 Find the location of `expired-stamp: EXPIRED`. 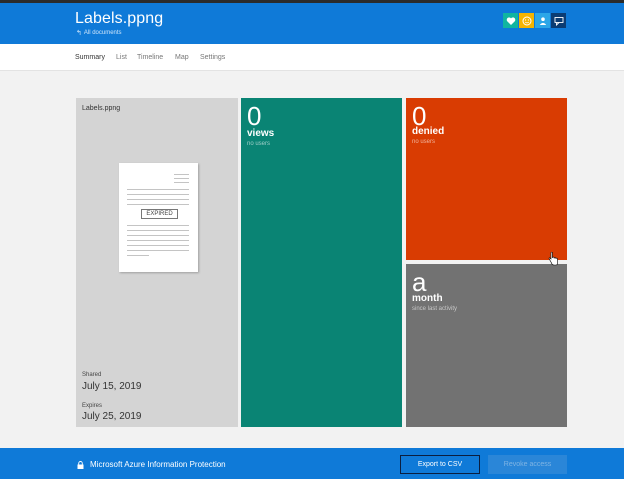

expired-stamp: EXPIRED is located at coordinates (159, 214).